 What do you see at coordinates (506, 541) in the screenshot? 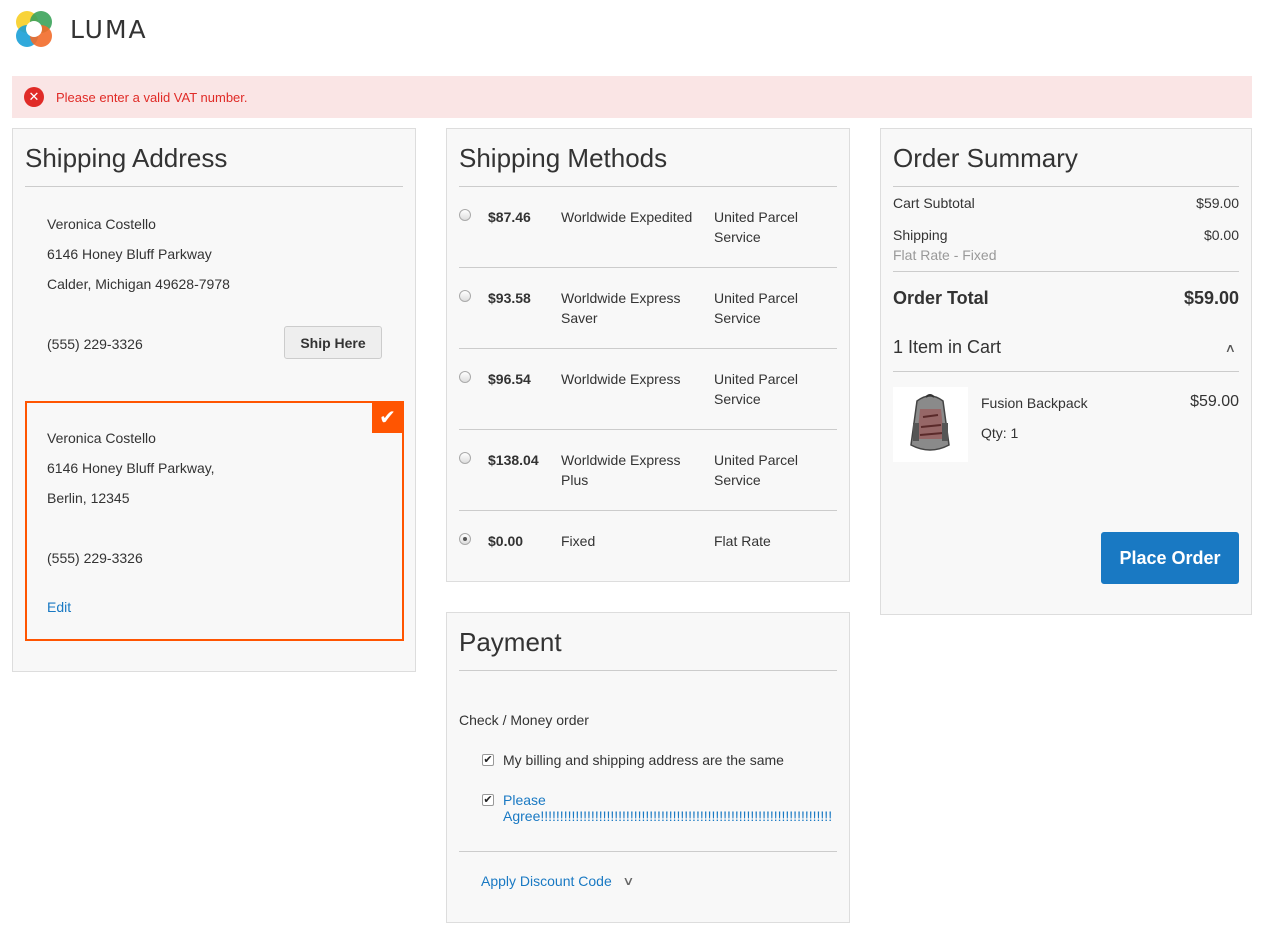
I see `method-price: $0.00` at bounding box center [506, 541].